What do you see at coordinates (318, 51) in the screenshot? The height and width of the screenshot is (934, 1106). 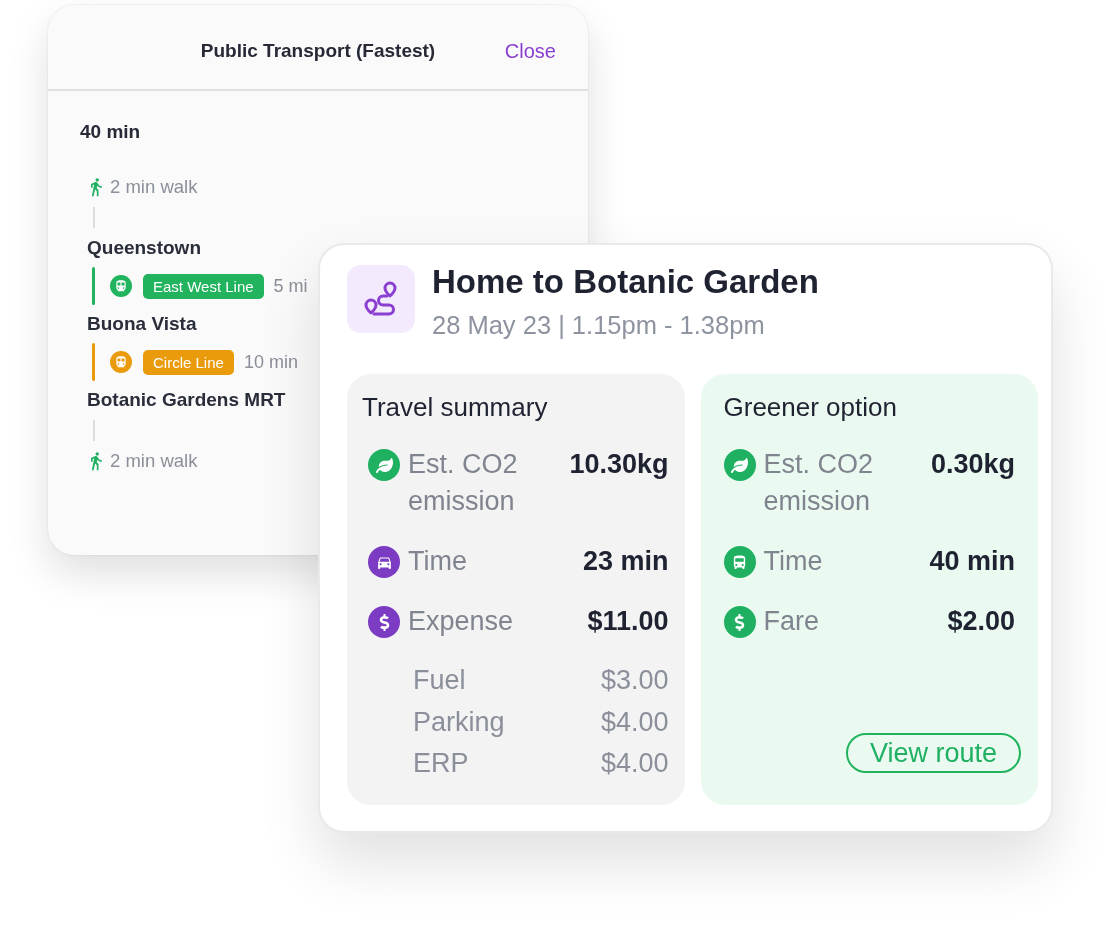 I see `card-title: Public Transport (Fastest)` at bounding box center [318, 51].